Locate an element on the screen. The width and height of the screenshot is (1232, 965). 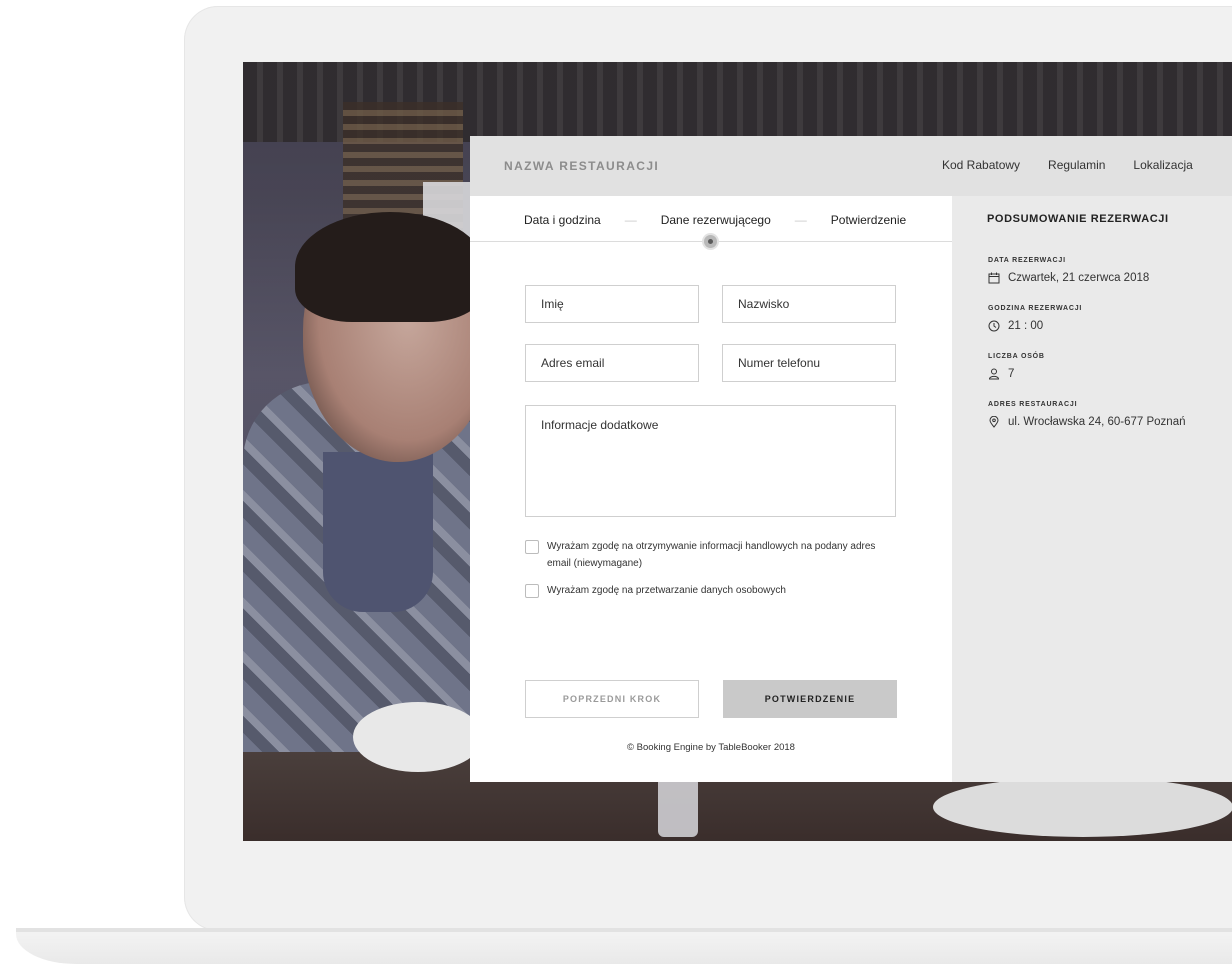
laptop-base-edge is located at coordinates (624, 930).